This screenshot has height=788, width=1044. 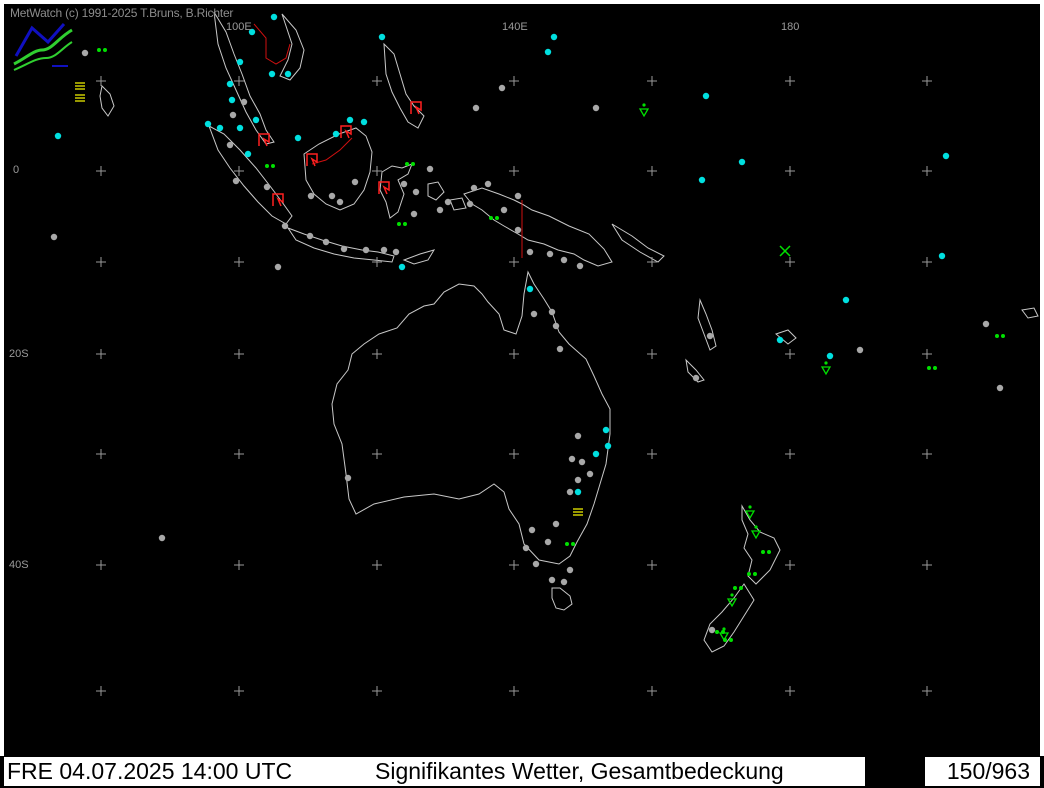 I want to click on coastline-sumatra, so click(x=250, y=174).